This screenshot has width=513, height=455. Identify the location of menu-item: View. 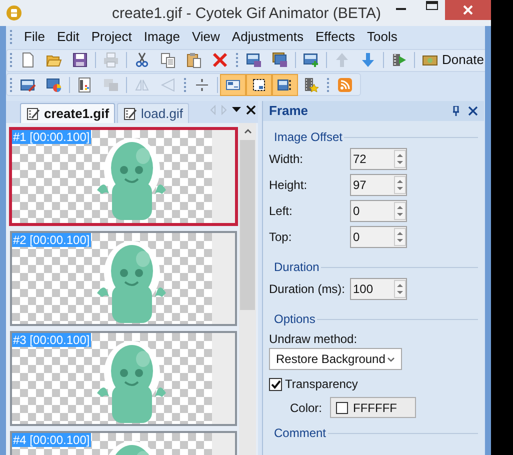
(206, 37).